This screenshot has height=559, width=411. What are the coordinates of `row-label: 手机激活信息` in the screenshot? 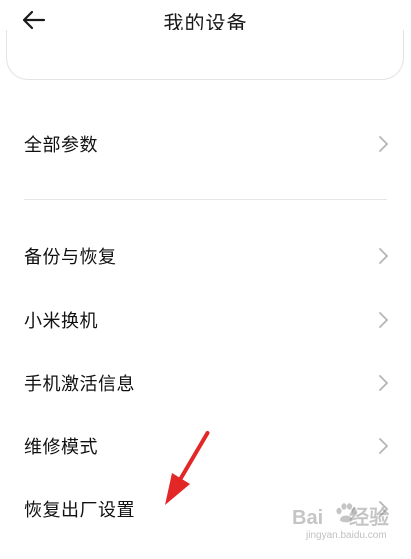 It's located at (79, 384).